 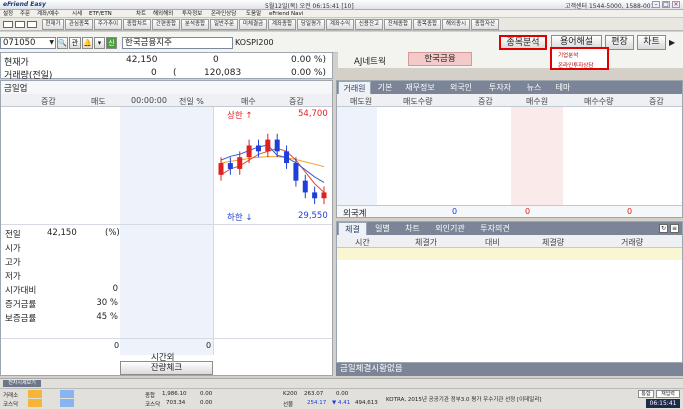 I want to click on popup-item-online-advice: 온라인투자상담, so click(x=579, y=64).